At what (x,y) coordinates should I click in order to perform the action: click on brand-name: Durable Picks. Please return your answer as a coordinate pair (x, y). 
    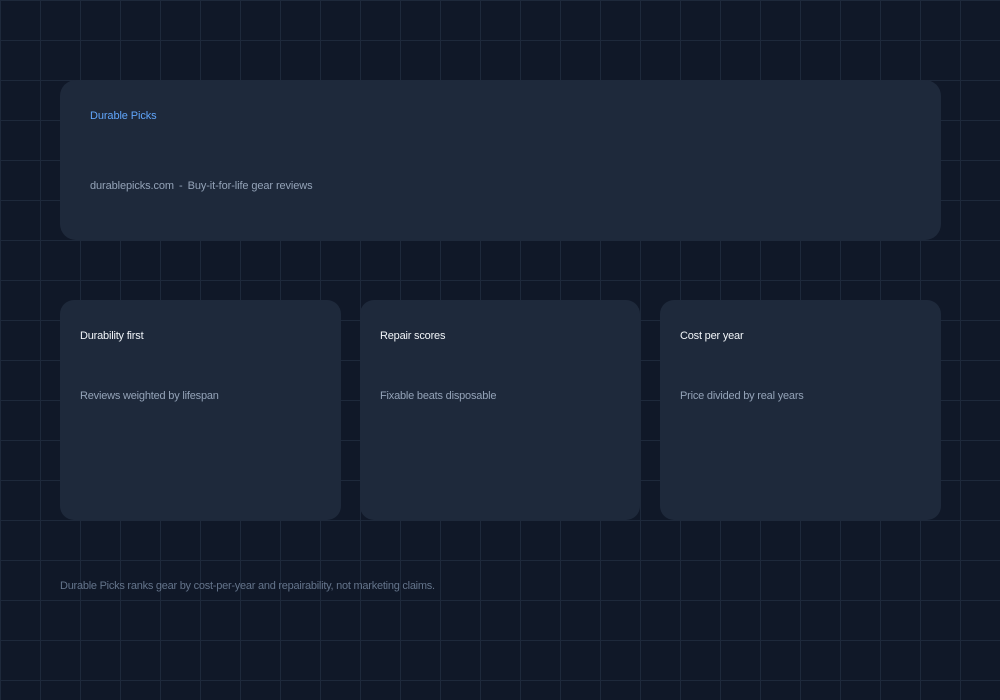
    Looking at the image, I should click on (123, 116).